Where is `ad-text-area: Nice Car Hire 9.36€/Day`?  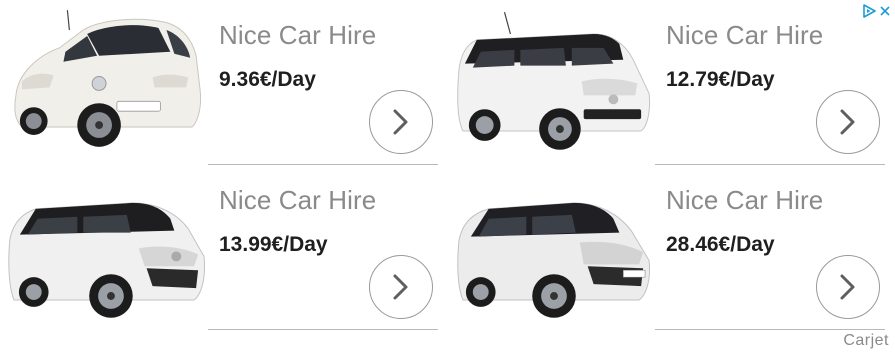 ad-text-area: Nice Car Hire 9.36€/Day is located at coordinates (323, 82).